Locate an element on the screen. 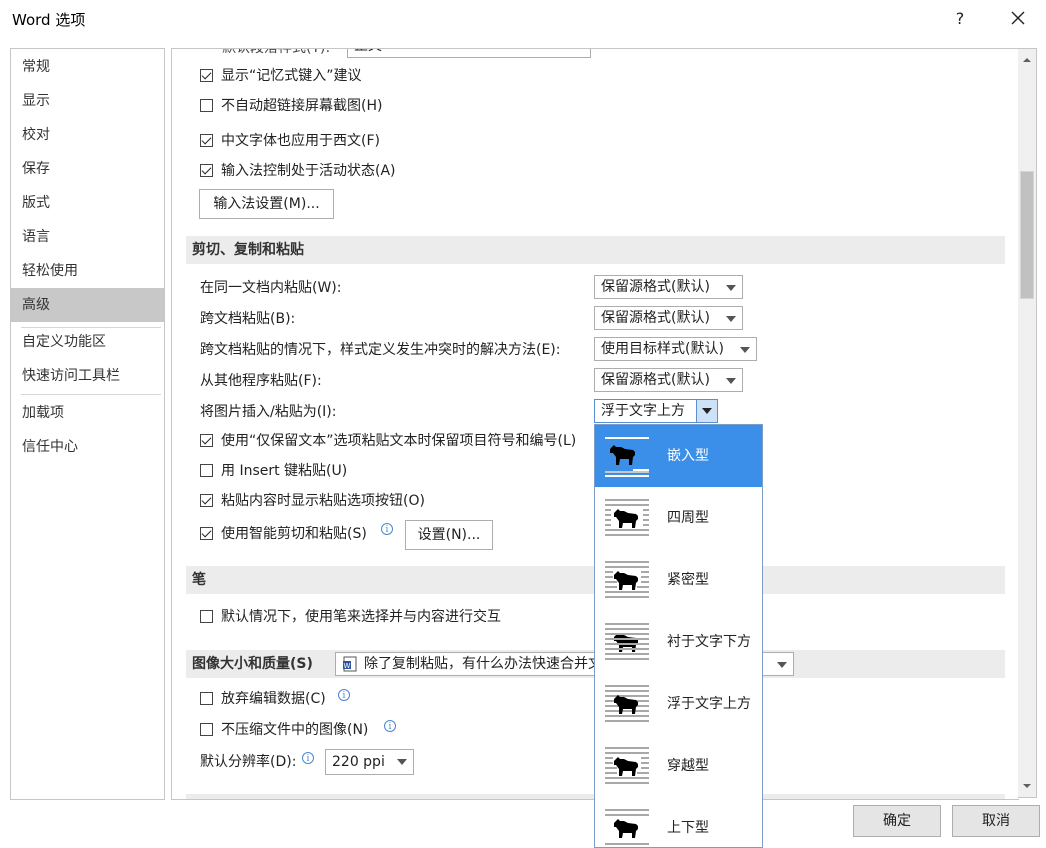  no-compress-label: 不压缩文件中的图像(N) is located at coordinates (295, 730).